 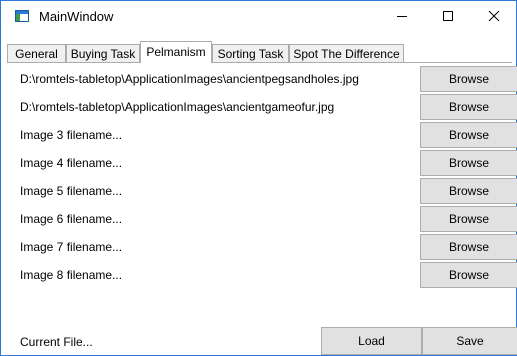 What do you see at coordinates (468, 219) in the screenshot?
I see `browse-button-6: Browse` at bounding box center [468, 219].